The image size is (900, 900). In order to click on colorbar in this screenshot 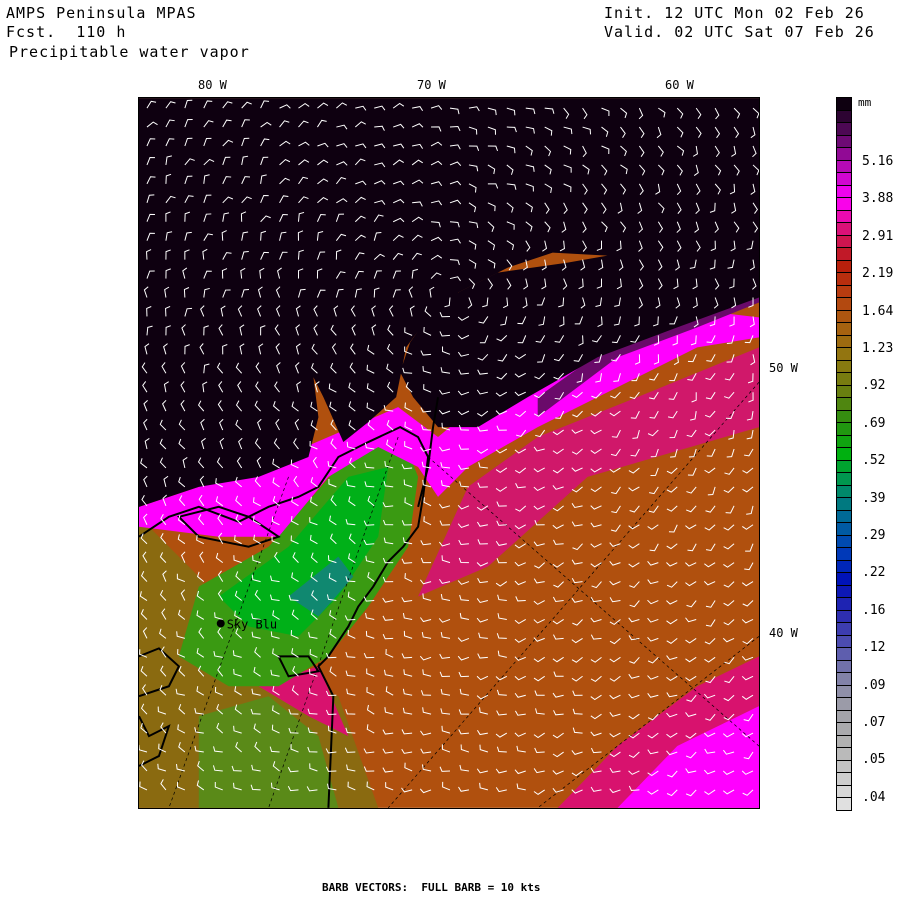, I will do `click(844, 454)`.